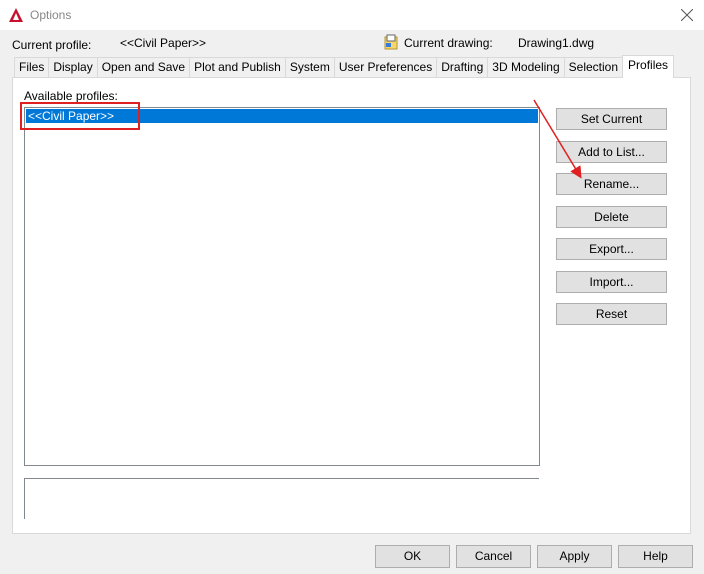 The height and width of the screenshot is (574, 704). Describe the element at coordinates (385, 67) in the screenshot. I see `tab-user-preferences: User Preferences` at that location.